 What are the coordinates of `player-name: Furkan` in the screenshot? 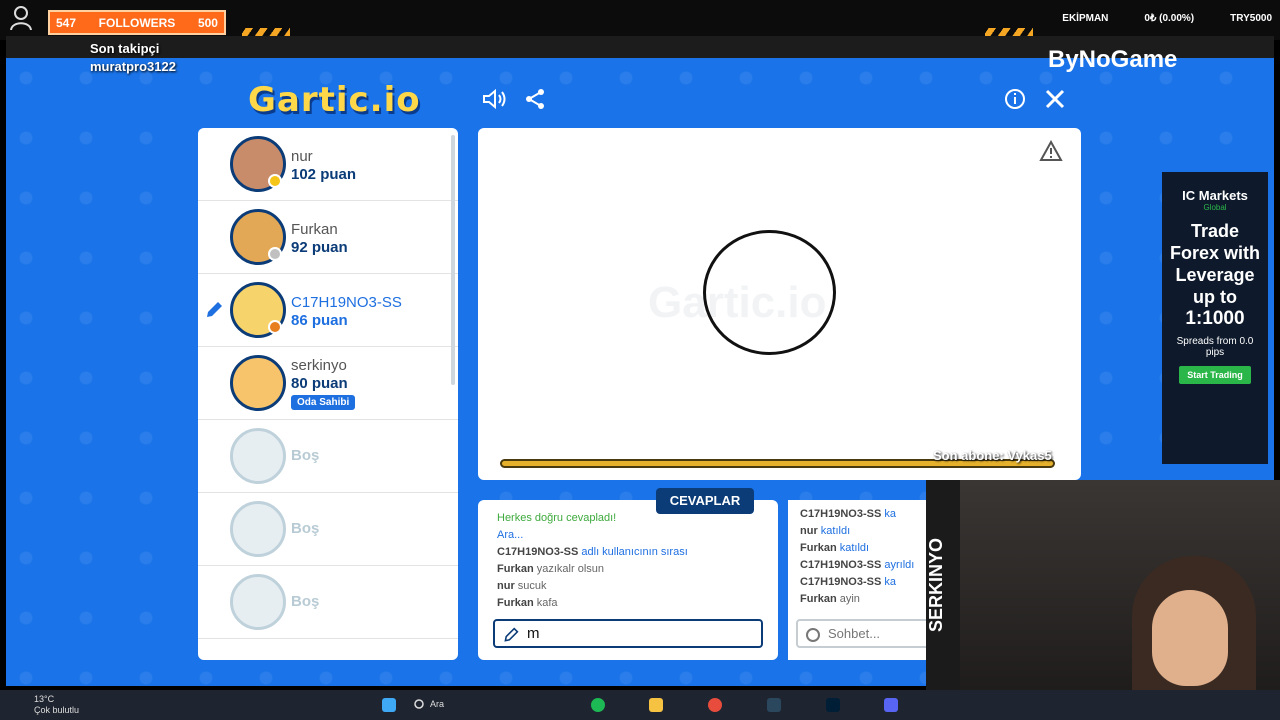 It's located at (314, 229).